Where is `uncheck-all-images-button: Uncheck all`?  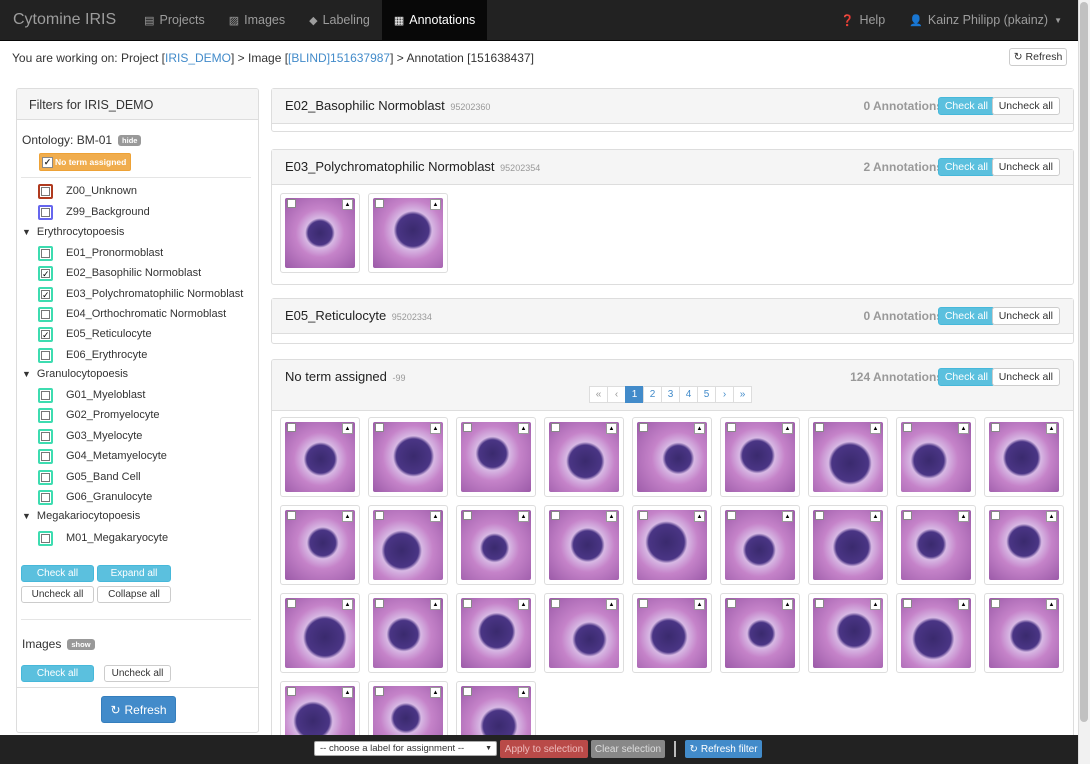 uncheck-all-images-button: Uncheck all is located at coordinates (137, 673).